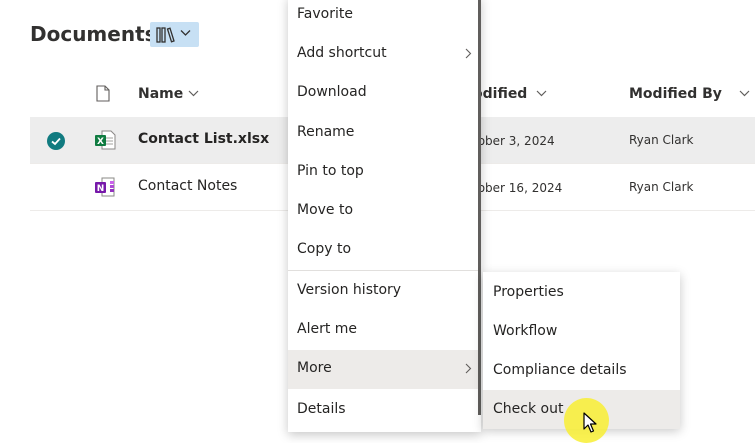 The width and height of the screenshot is (755, 443). I want to click on column-modified-by: Modified By, so click(675, 94).